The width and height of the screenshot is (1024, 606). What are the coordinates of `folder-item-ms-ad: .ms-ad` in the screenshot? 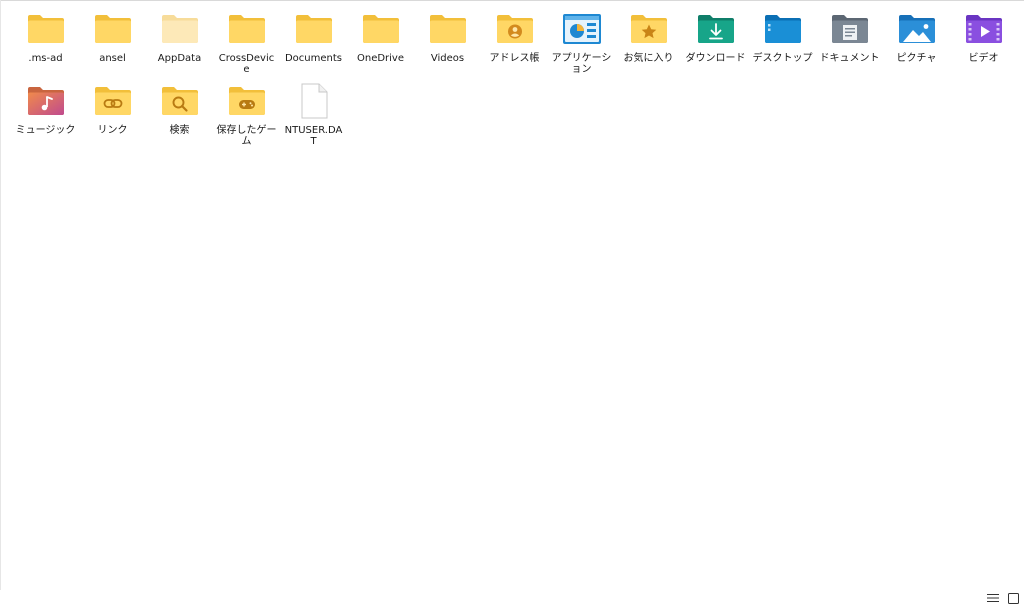 It's located at (45, 42).